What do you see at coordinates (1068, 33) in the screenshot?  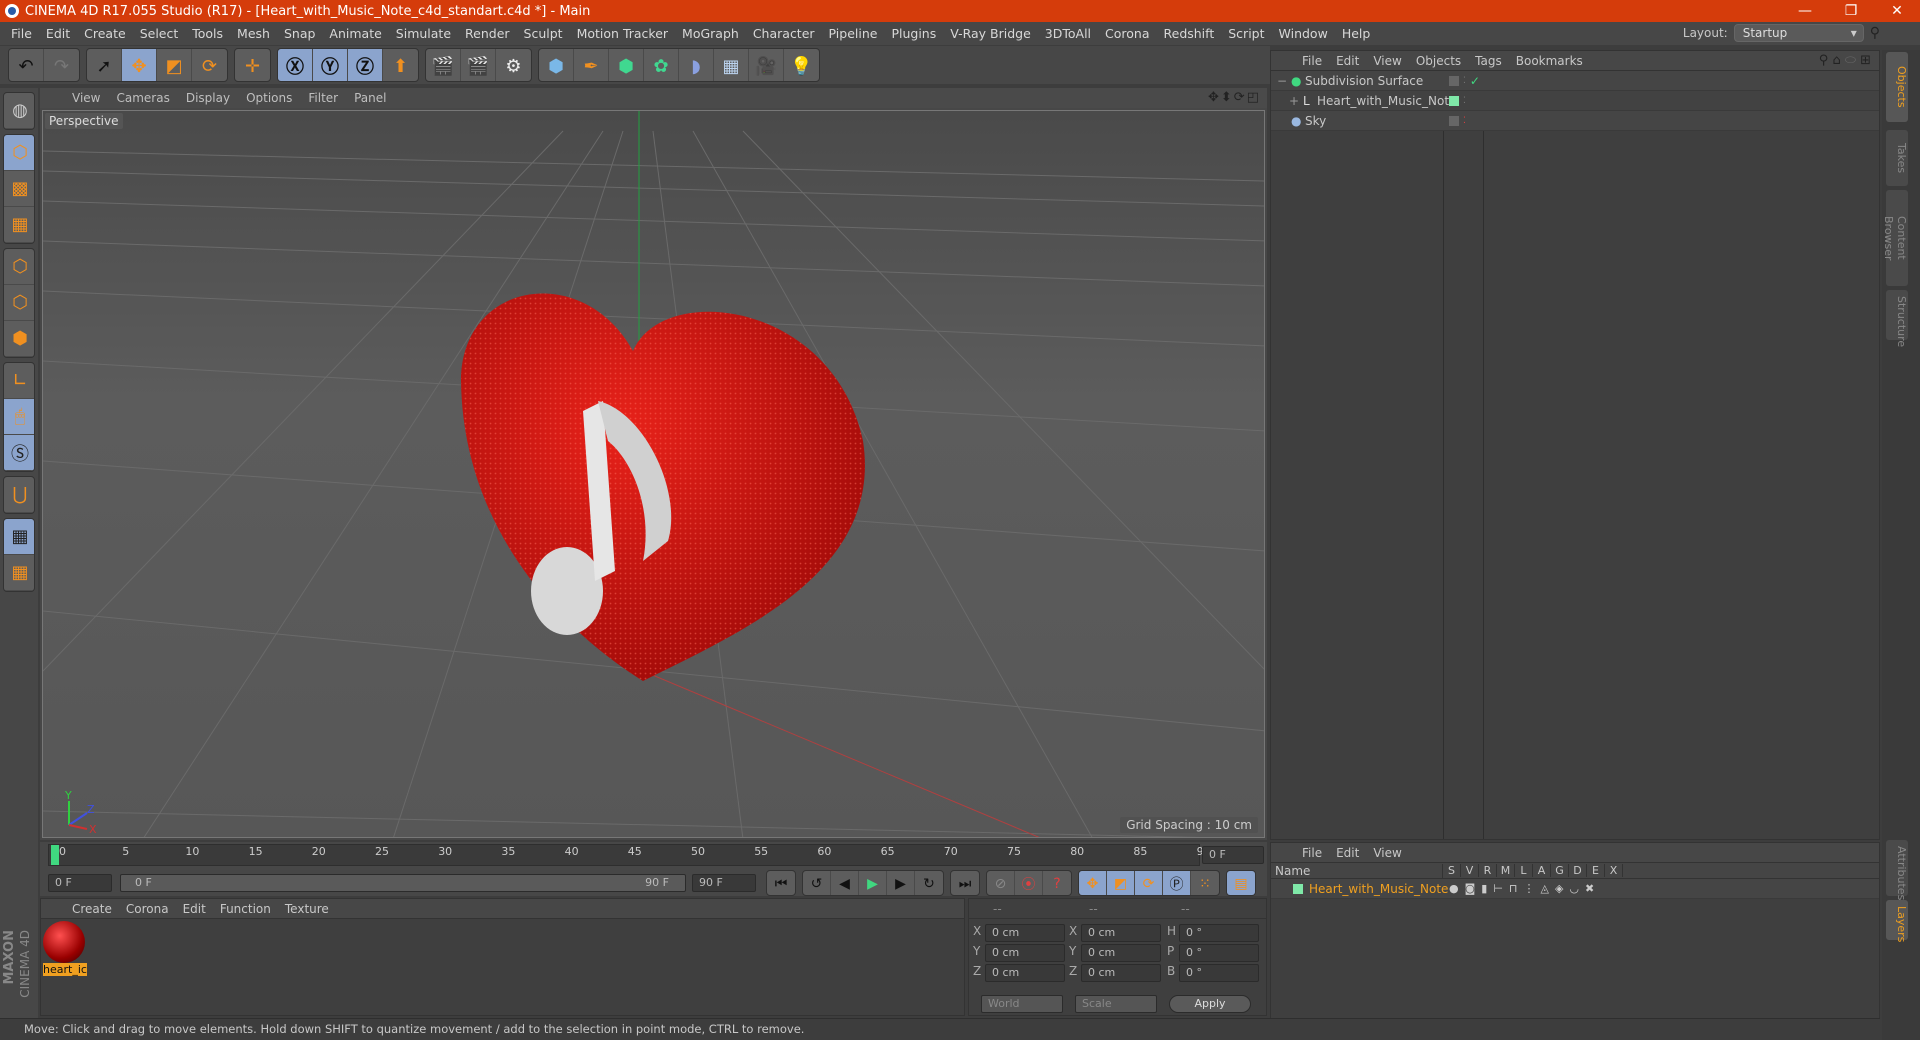 I see `menu-3dtoall: 3DToAll` at bounding box center [1068, 33].